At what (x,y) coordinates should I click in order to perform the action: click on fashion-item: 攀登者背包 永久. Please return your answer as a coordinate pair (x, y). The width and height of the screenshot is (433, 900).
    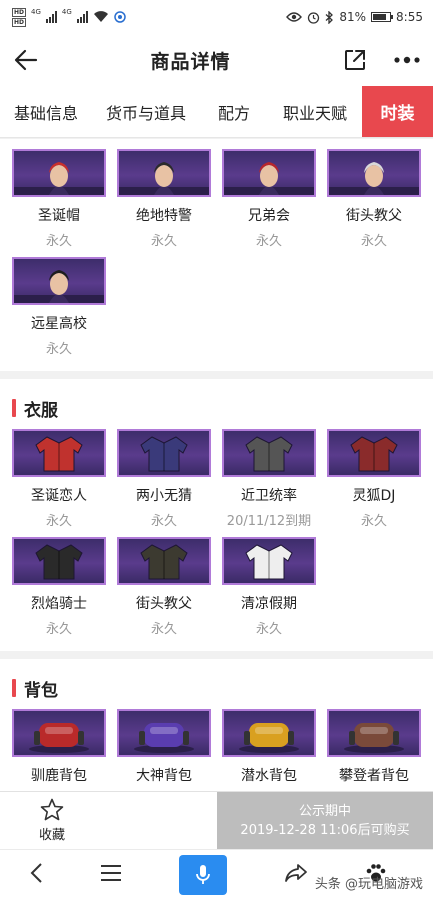
    Looking at the image, I should click on (379, 750).